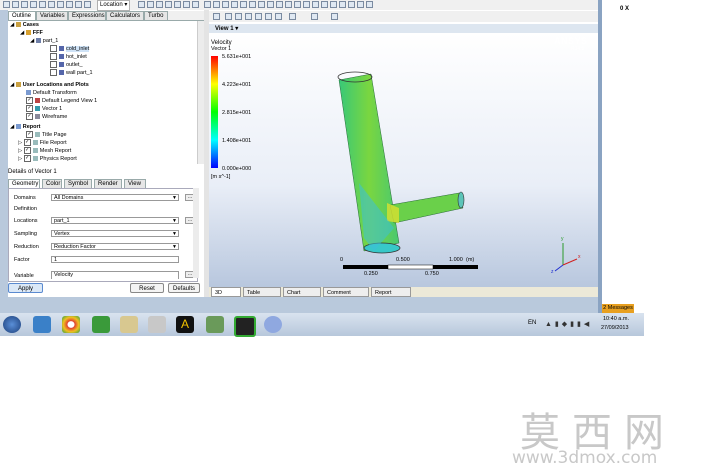 The width and height of the screenshot is (704, 469). I want to click on tray-icons: ▲▮◆▮▮◀, so click(568, 324).